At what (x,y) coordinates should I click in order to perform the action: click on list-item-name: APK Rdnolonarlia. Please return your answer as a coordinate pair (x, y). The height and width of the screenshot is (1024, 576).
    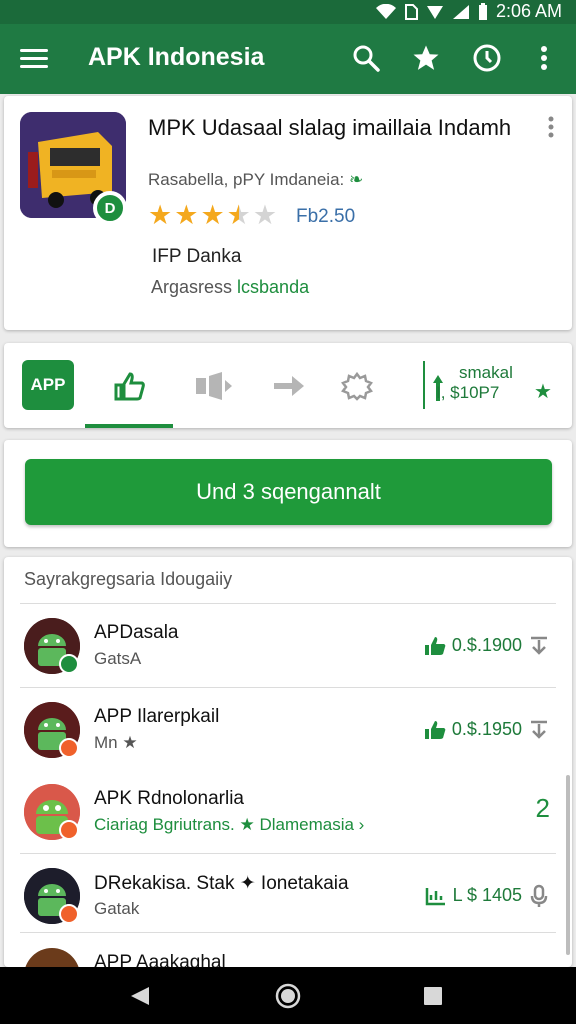
    Looking at the image, I should click on (169, 798).